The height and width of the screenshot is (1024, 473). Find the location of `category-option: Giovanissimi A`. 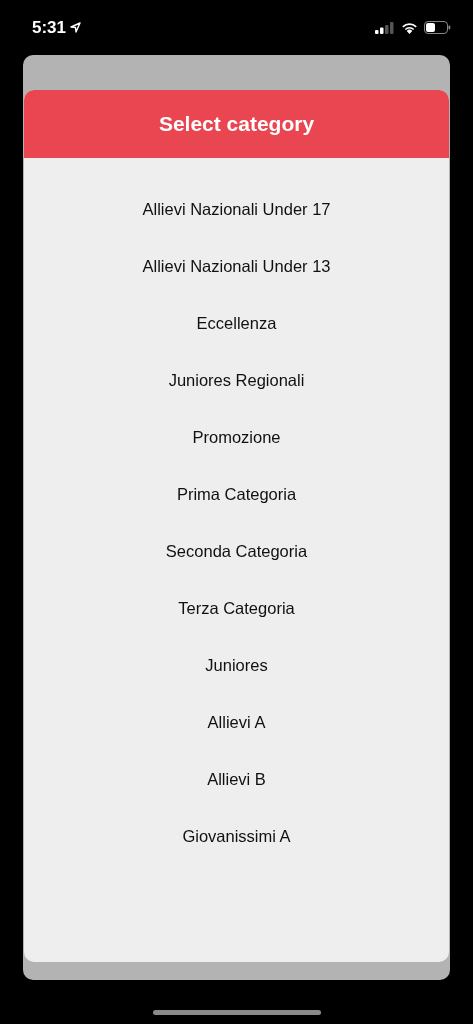

category-option: Giovanissimi A is located at coordinates (236, 836).